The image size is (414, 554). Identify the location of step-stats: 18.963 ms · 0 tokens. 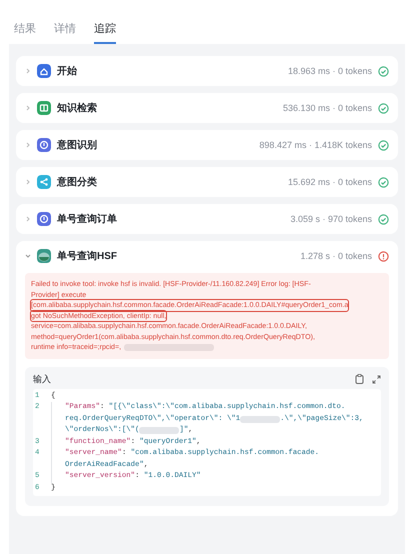
(330, 71).